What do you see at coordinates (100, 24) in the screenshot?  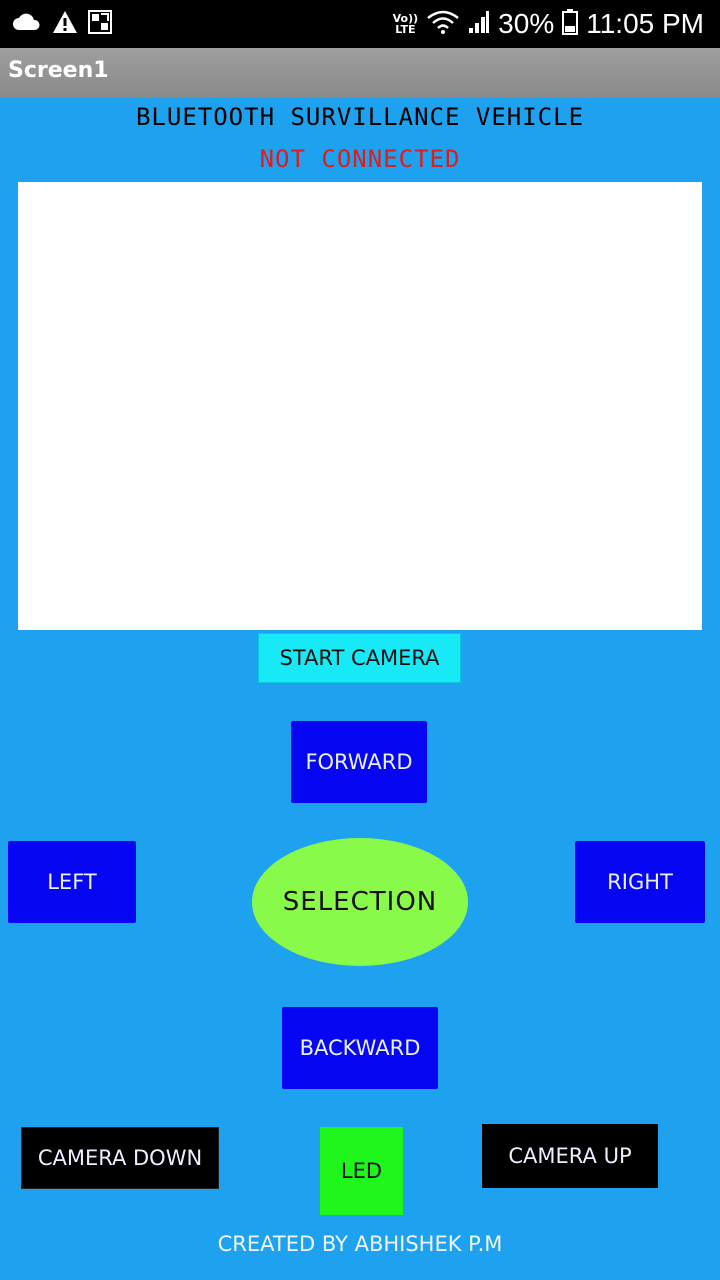 I see `gallery-icon` at bounding box center [100, 24].